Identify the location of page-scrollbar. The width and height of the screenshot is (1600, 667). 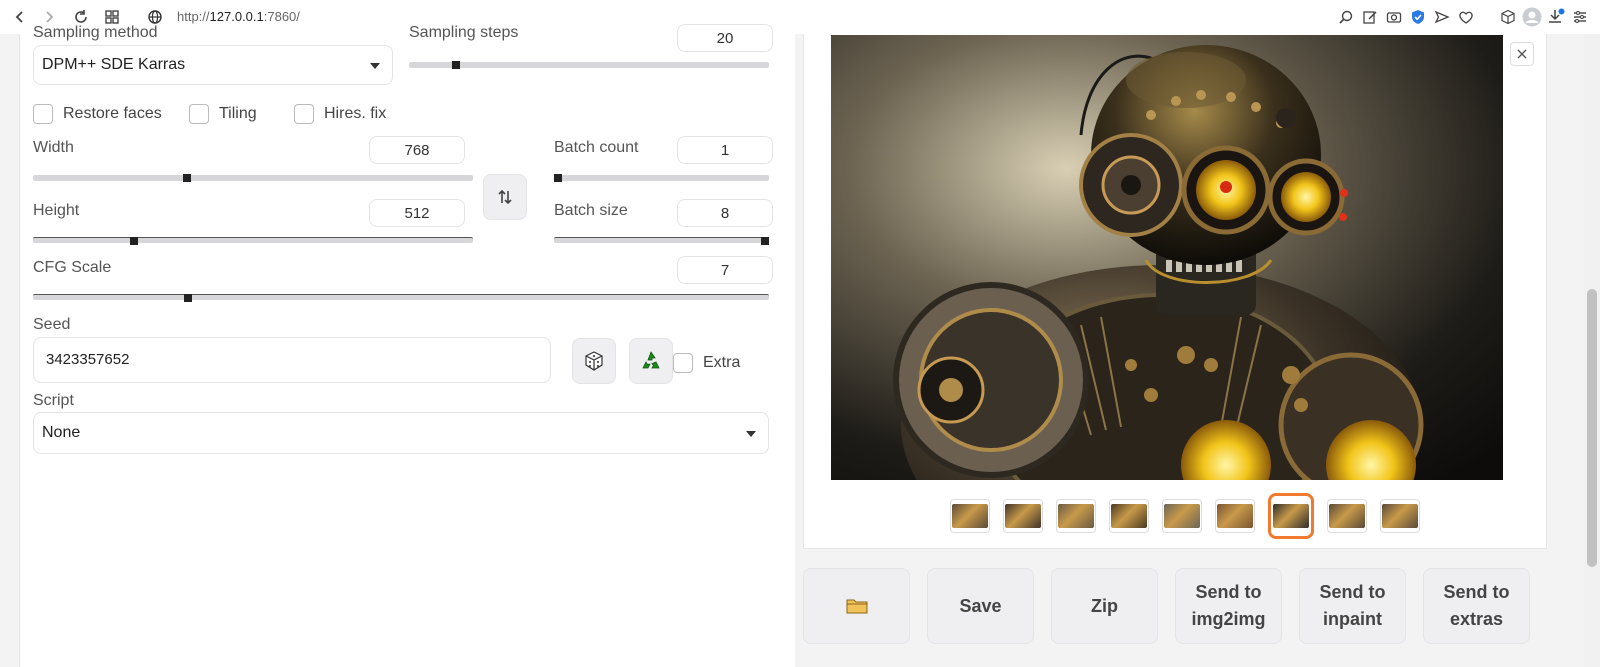
(1592, 350).